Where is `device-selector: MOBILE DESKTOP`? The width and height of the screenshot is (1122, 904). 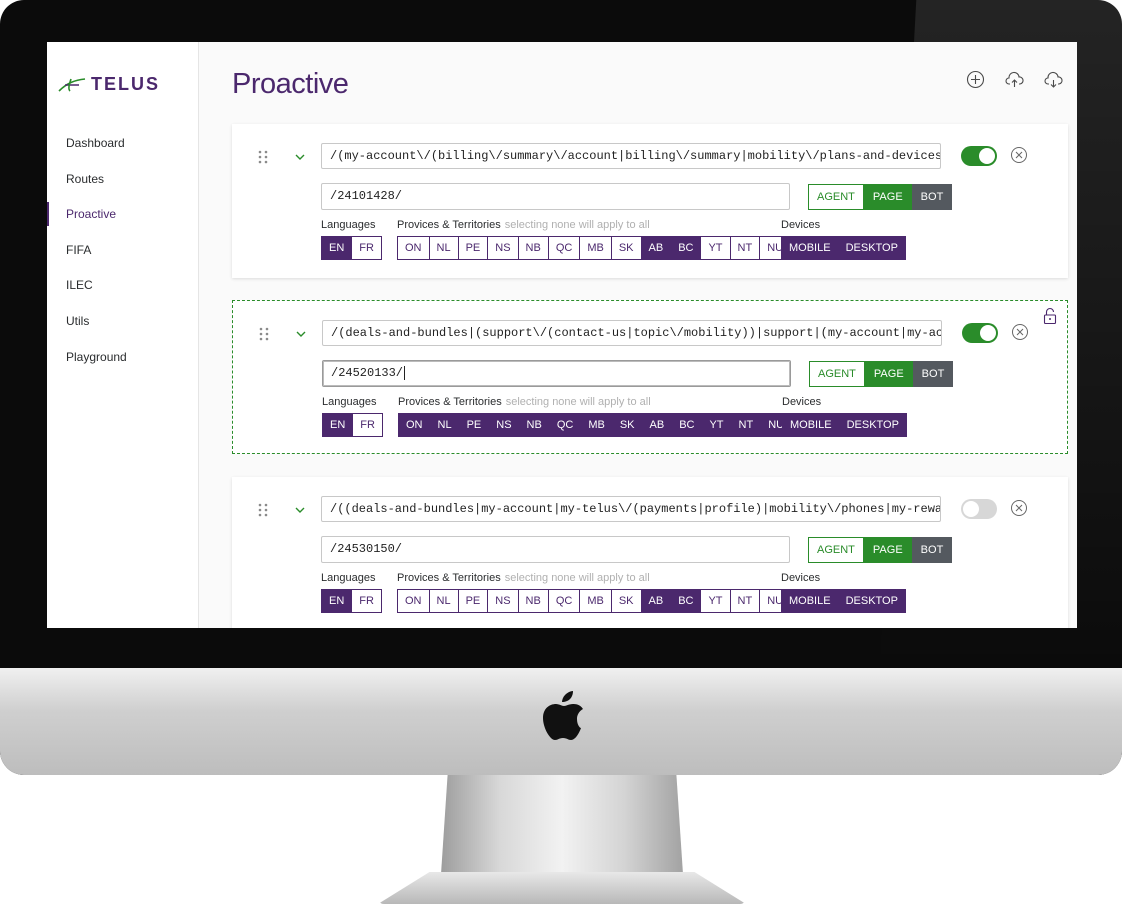 device-selector: MOBILE DESKTOP is located at coordinates (843, 601).